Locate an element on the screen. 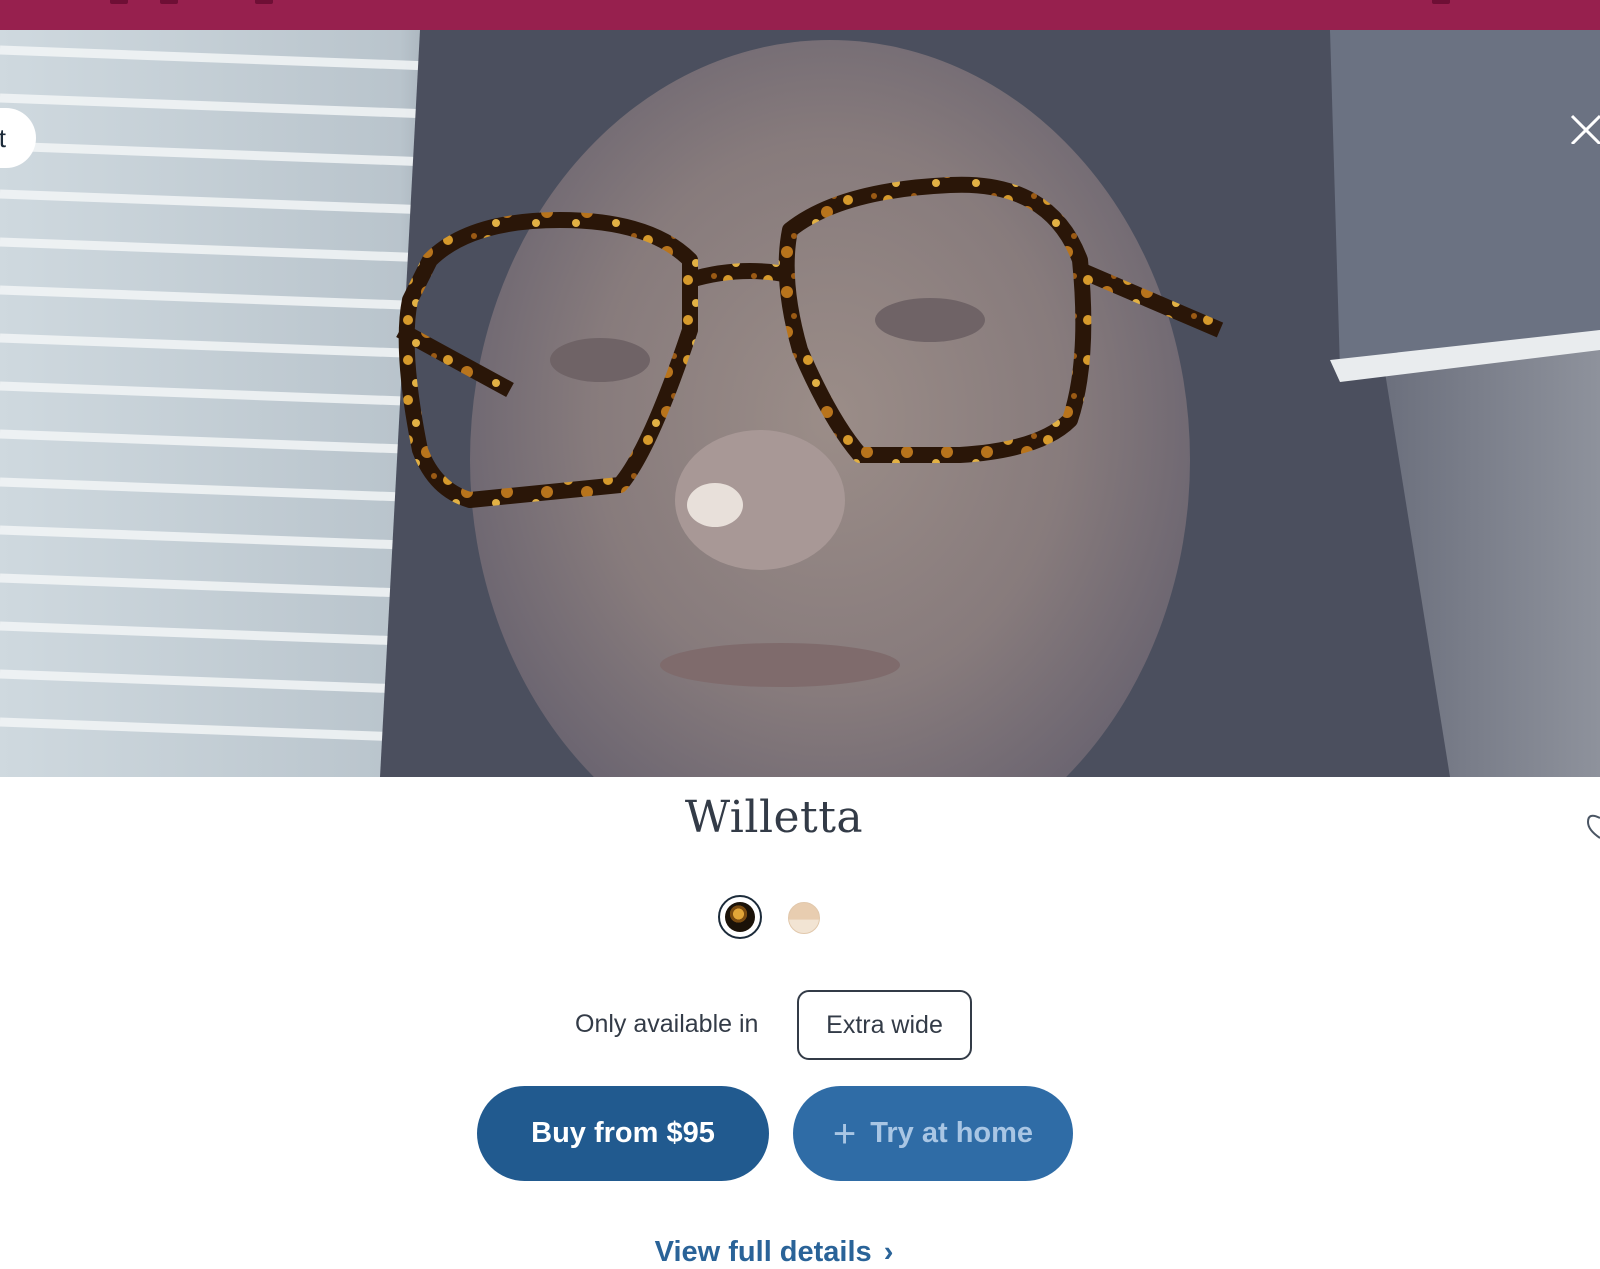  width-option-extra-wide: Extra wide is located at coordinates (884, 1025).